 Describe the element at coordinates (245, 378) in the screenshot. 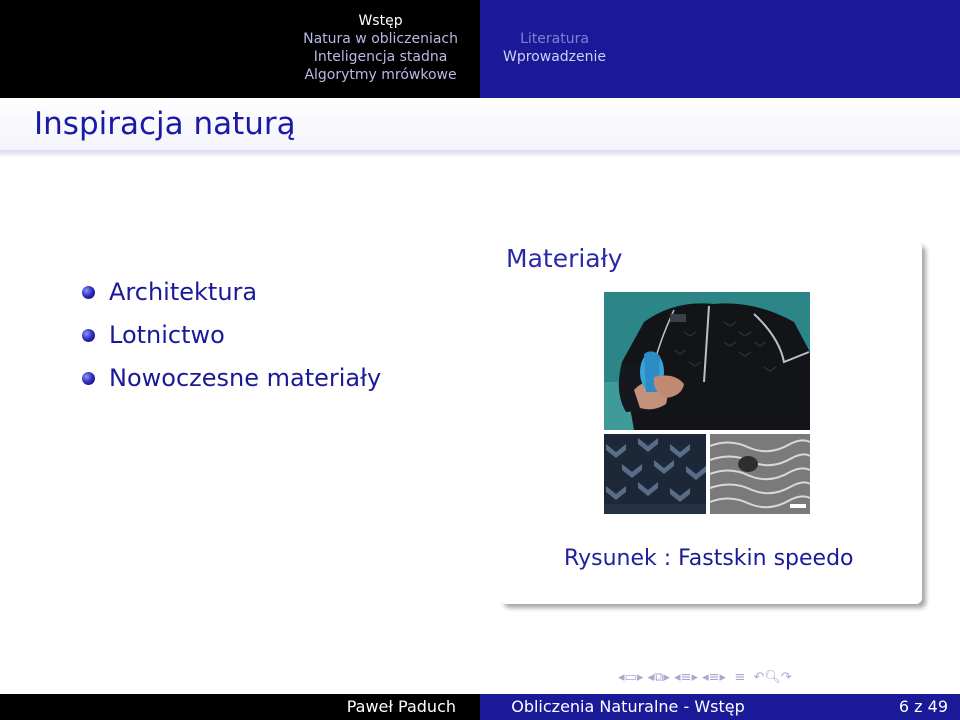

I see `list-item-text: Nowoczesne materiały` at that location.